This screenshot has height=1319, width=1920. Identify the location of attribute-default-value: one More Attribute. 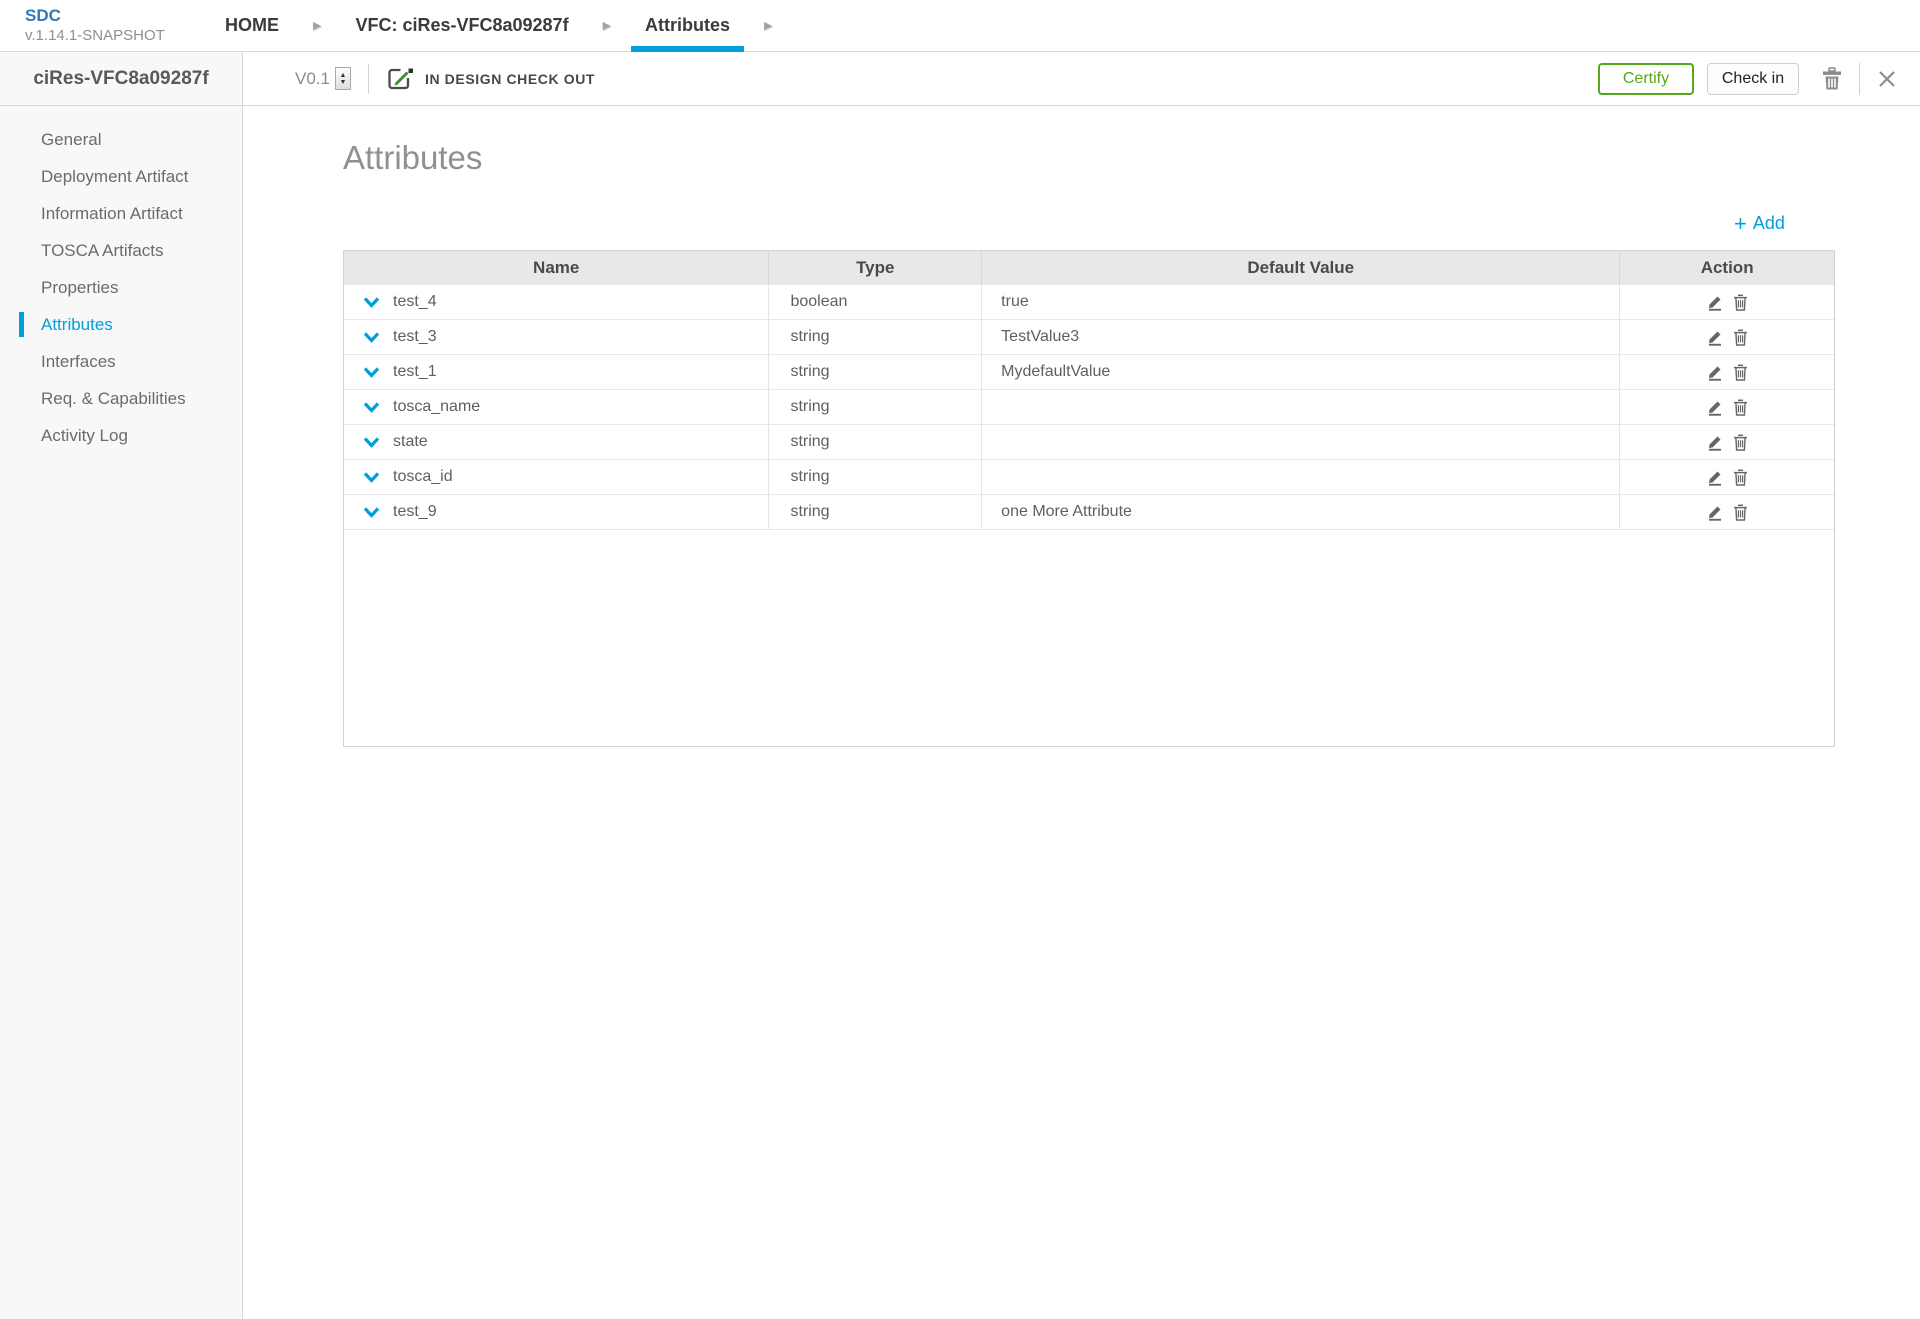
(1066, 511).